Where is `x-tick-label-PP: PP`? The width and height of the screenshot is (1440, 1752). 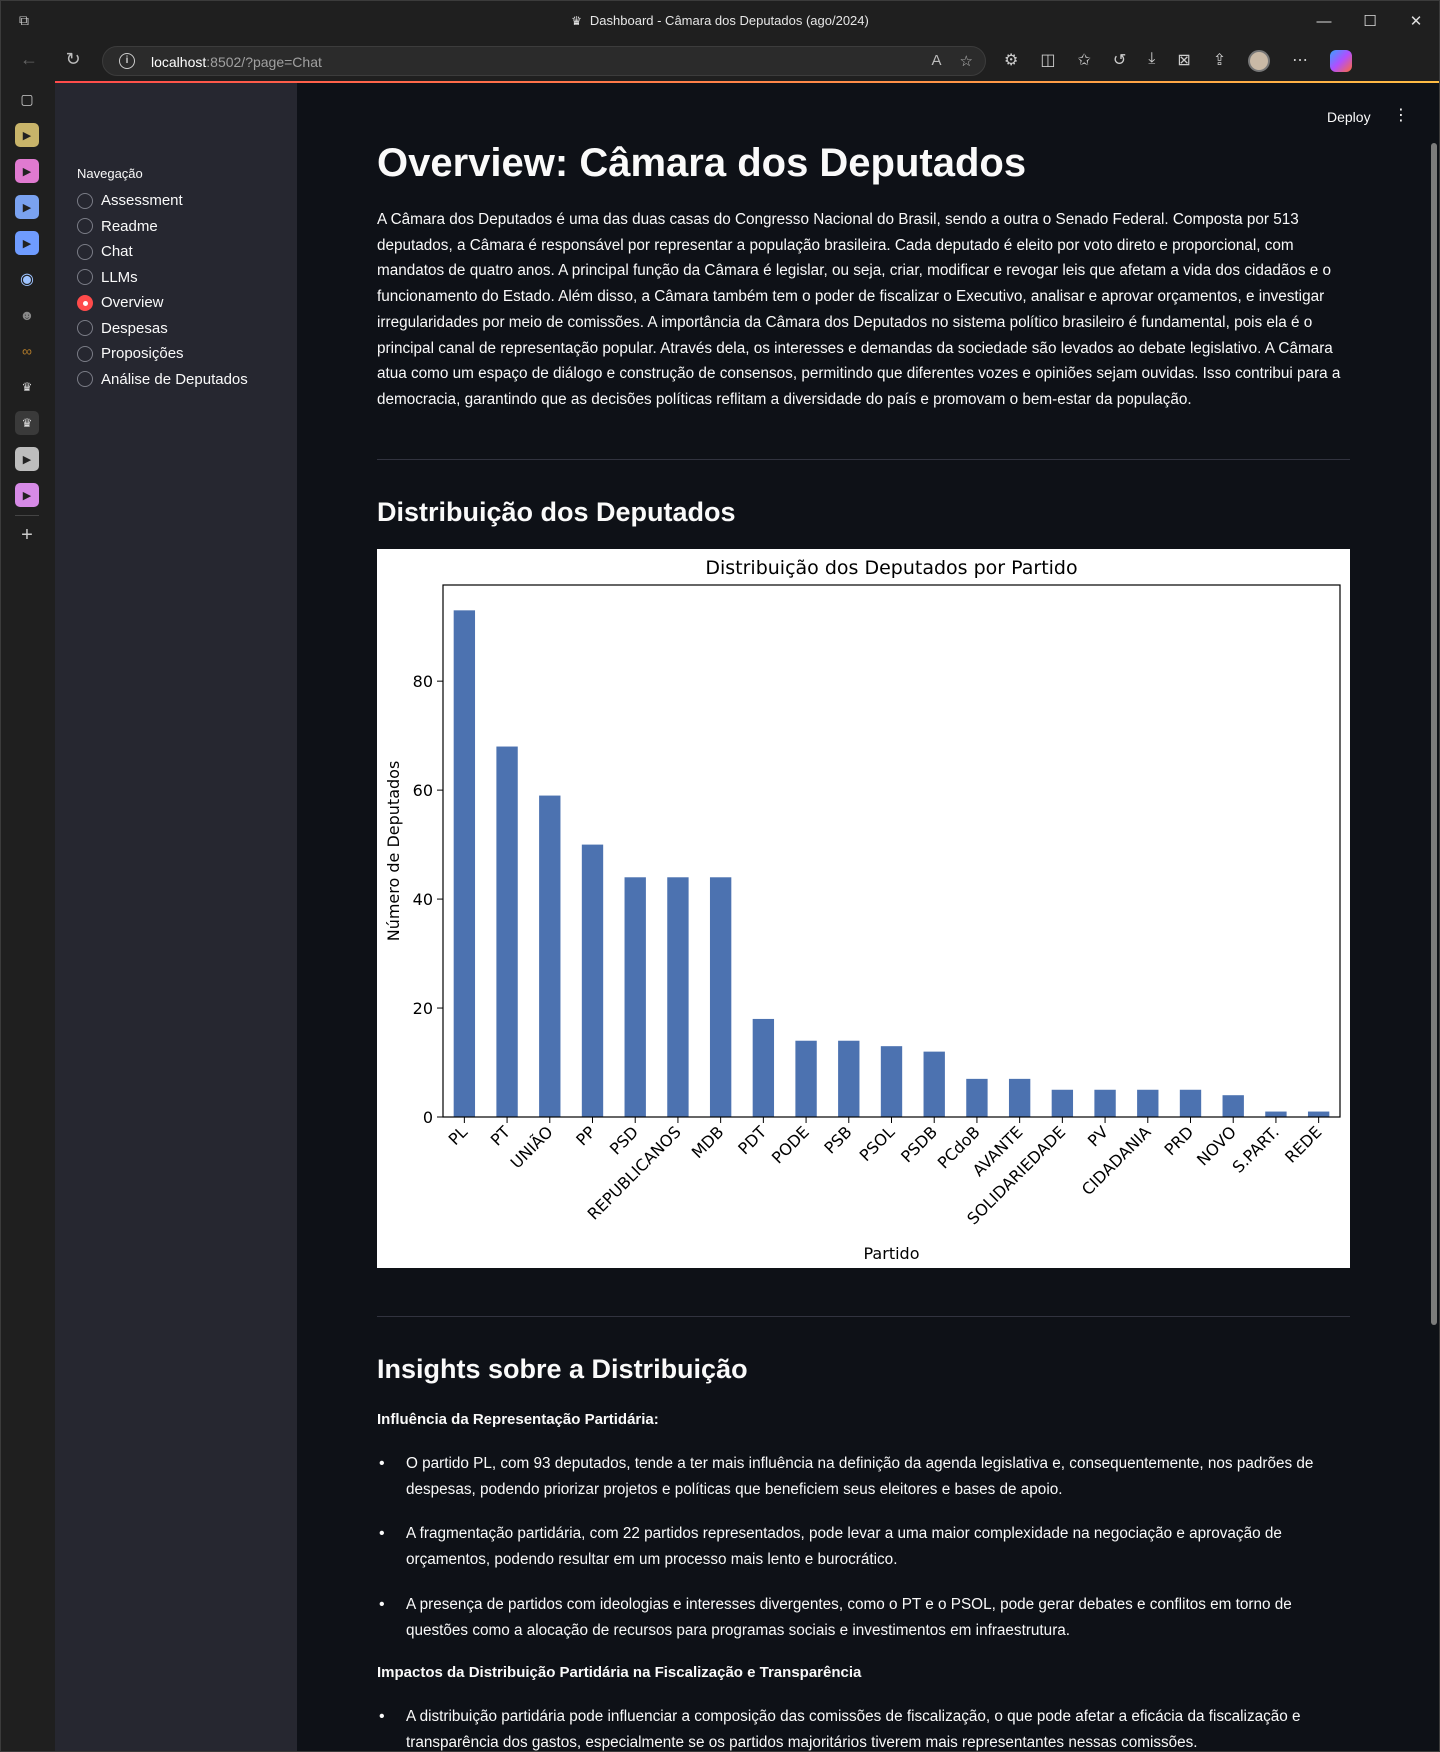
x-tick-label-PP: PP is located at coordinates (585, 1135).